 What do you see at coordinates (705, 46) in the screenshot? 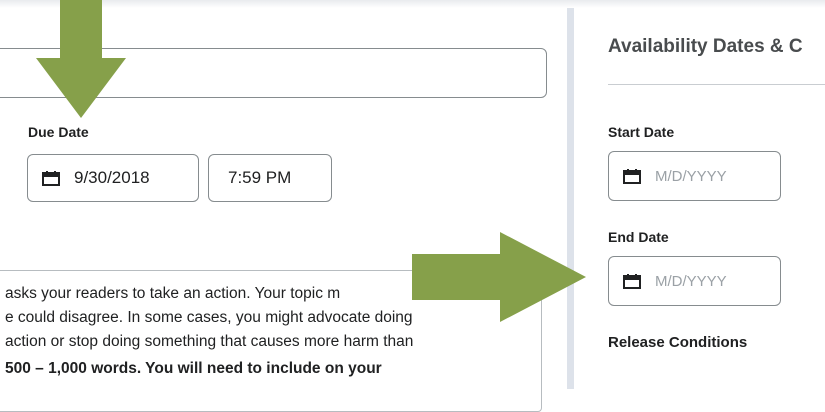
I see `availability-title: Availability Dates & C` at bounding box center [705, 46].